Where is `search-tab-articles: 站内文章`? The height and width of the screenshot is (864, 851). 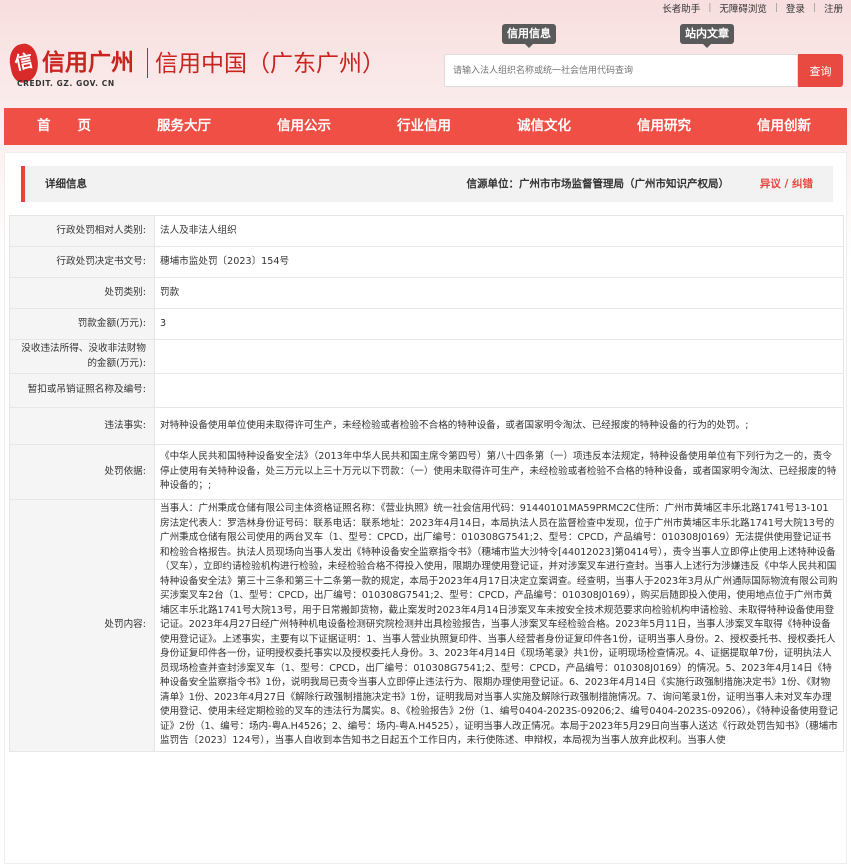
search-tab-articles: 站内文章 is located at coordinates (707, 36).